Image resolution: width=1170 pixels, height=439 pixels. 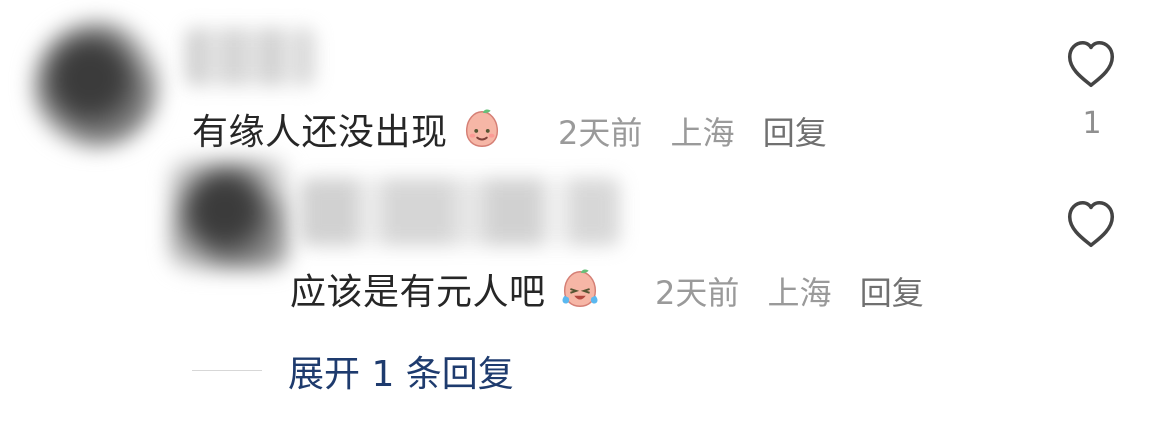 What do you see at coordinates (892, 293) in the screenshot?
I see `reply-to-reply-button: 回复` at bounding box center [892, 293].